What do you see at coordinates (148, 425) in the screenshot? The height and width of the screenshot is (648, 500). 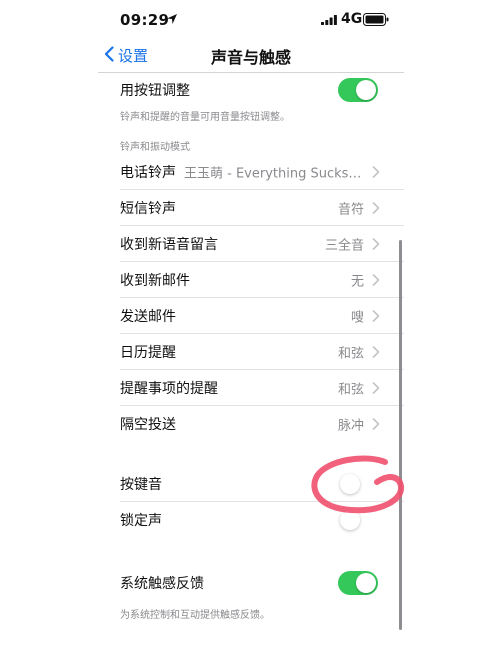 I see `row-label: 隔空投送` at bounding box center [148, 425].